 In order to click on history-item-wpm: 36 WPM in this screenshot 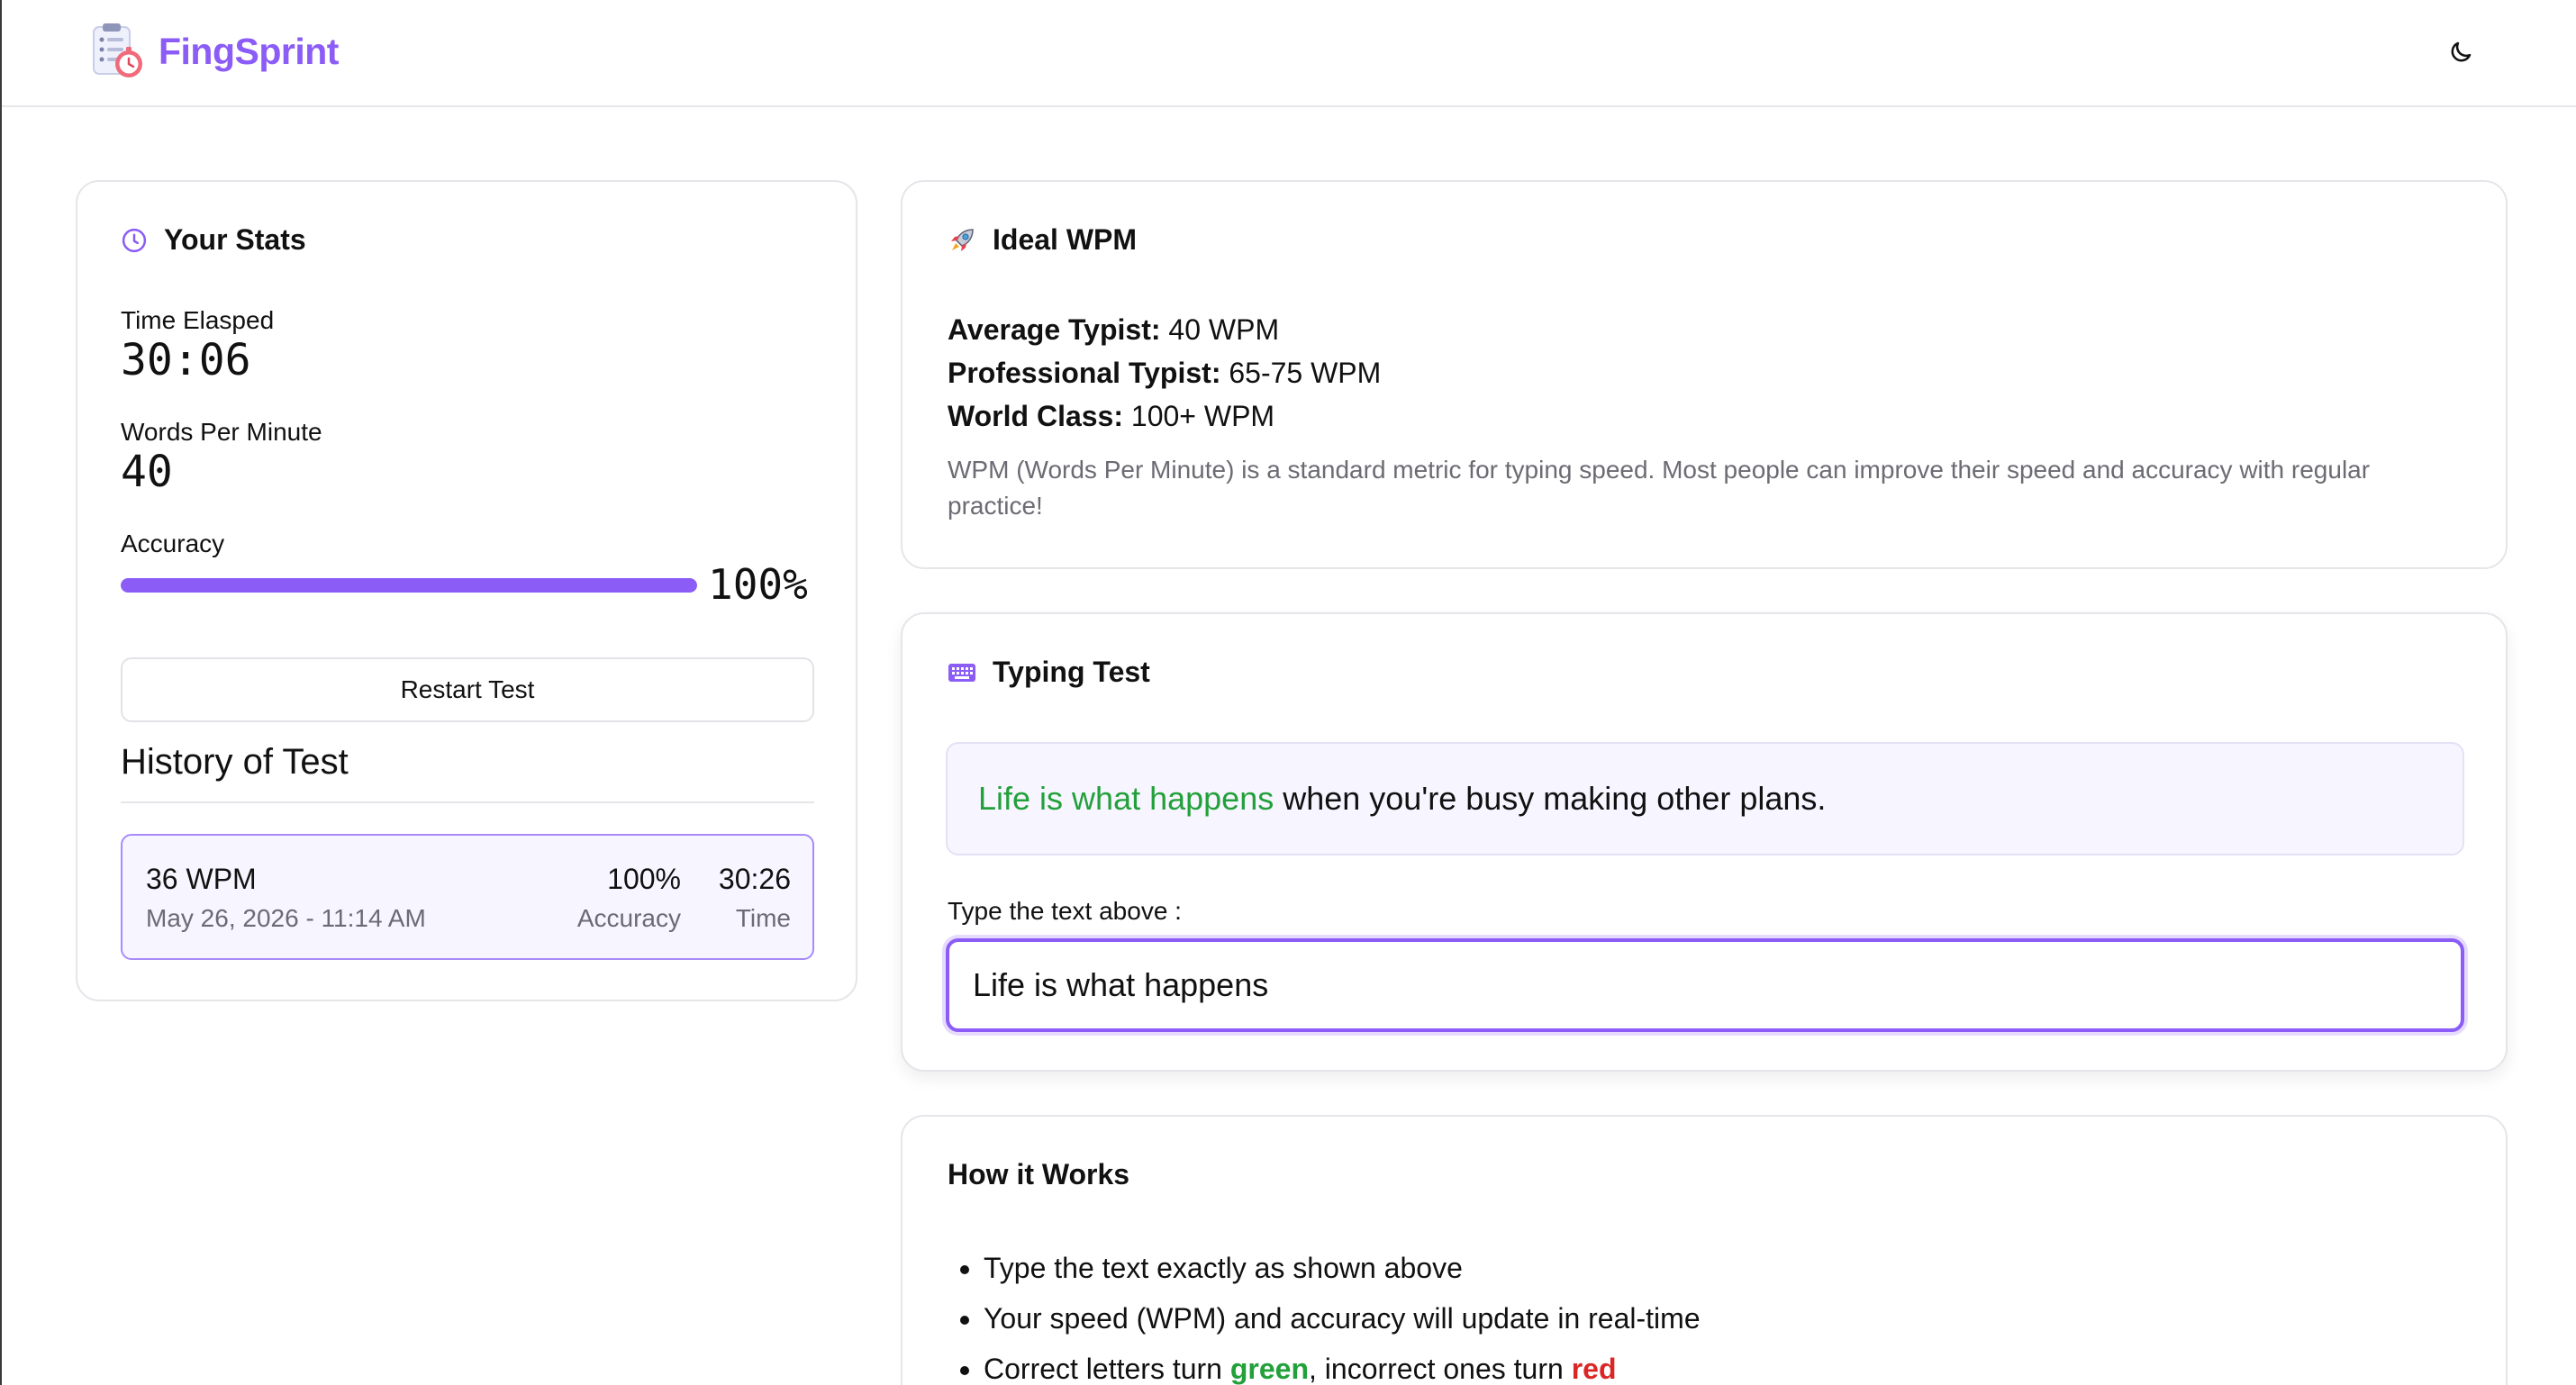, I will do `click(201, 879)`.